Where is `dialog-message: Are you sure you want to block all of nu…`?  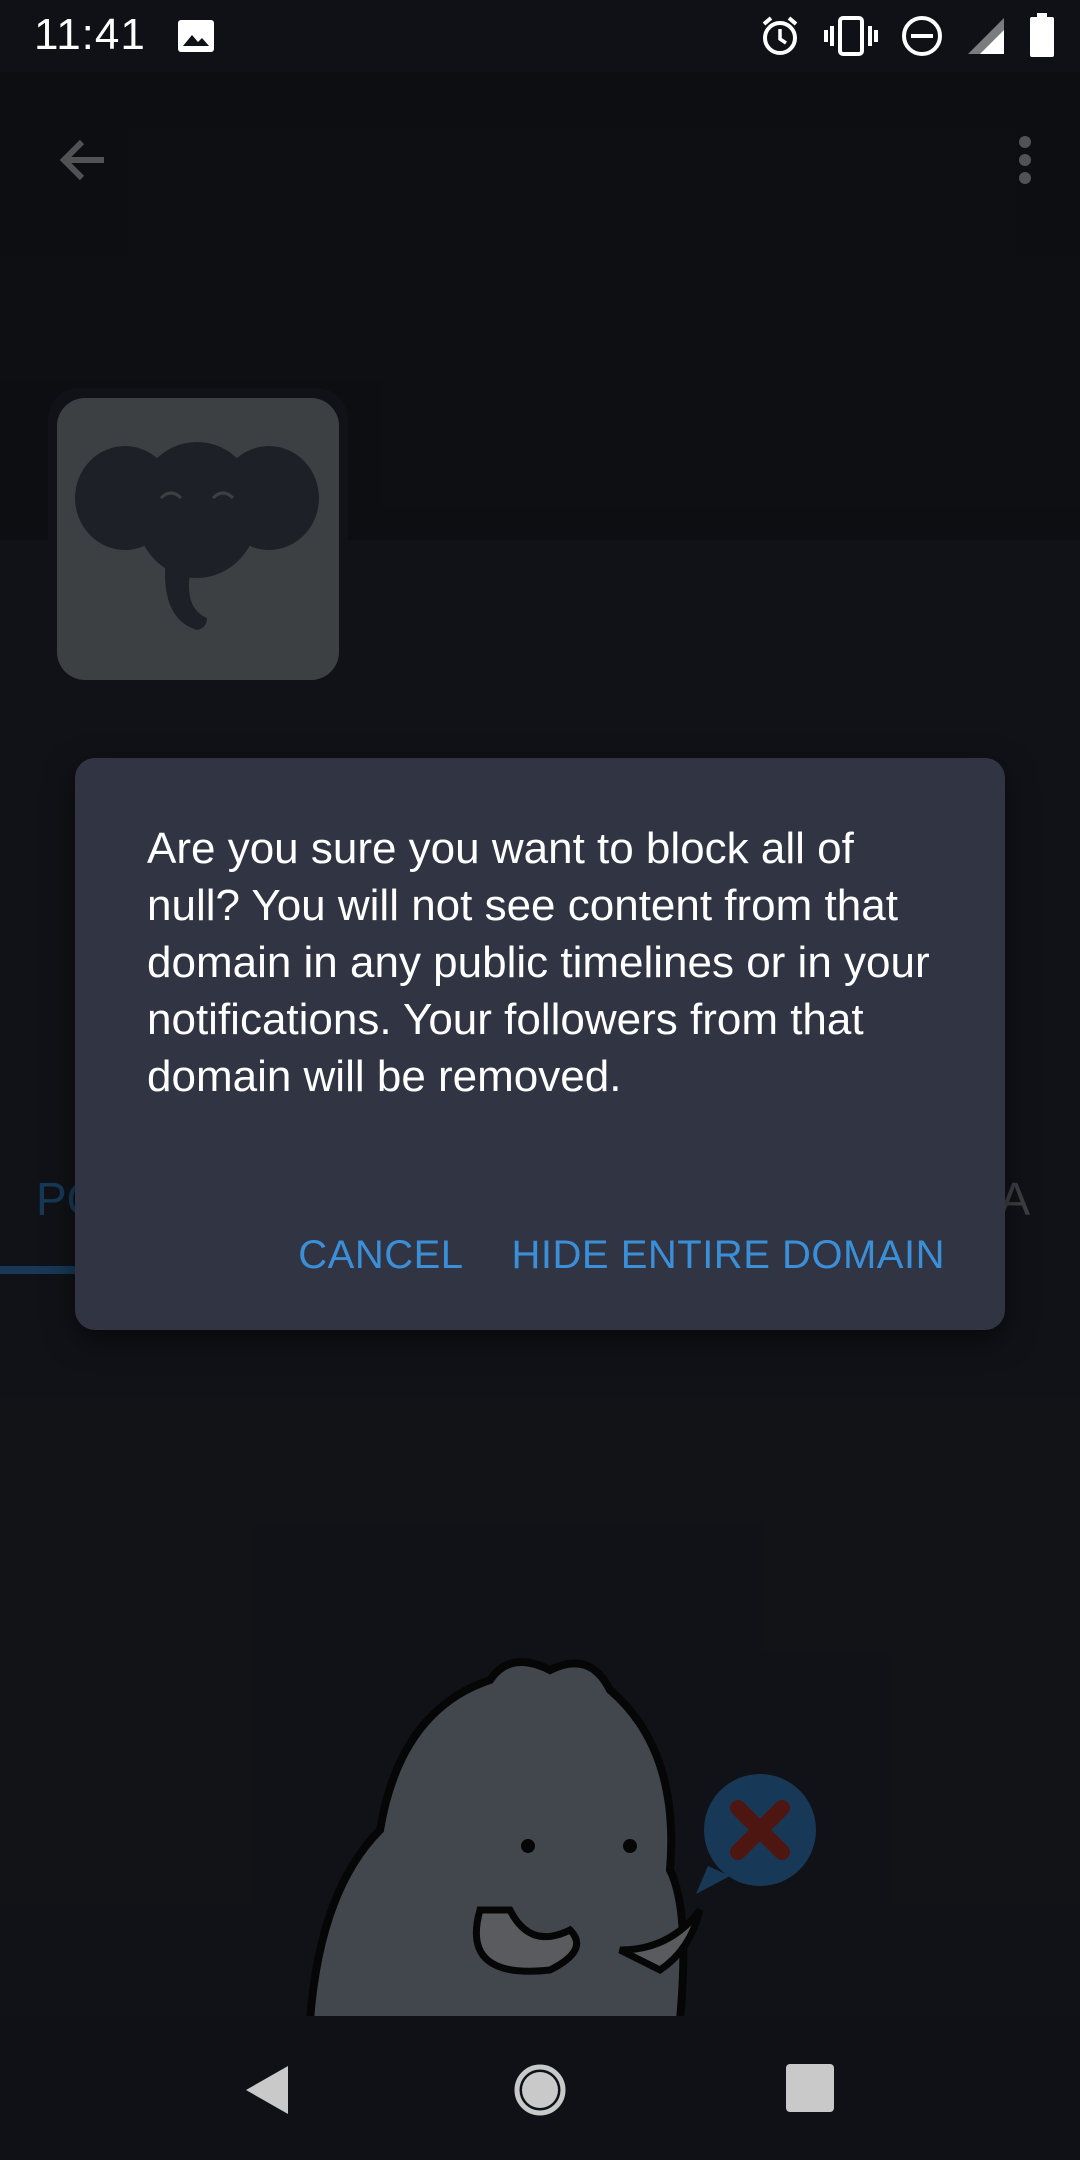 dialog-message: Are you sure you want to block all of nu… is located at coordinates (538, 962).